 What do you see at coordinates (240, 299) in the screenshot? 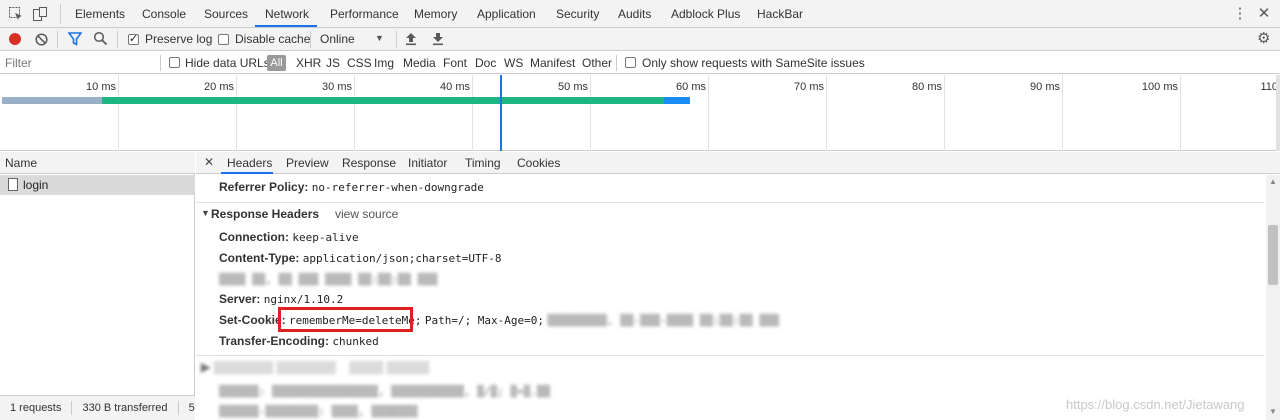
I see `header-key: Server:` at bounding box center [240, 299].